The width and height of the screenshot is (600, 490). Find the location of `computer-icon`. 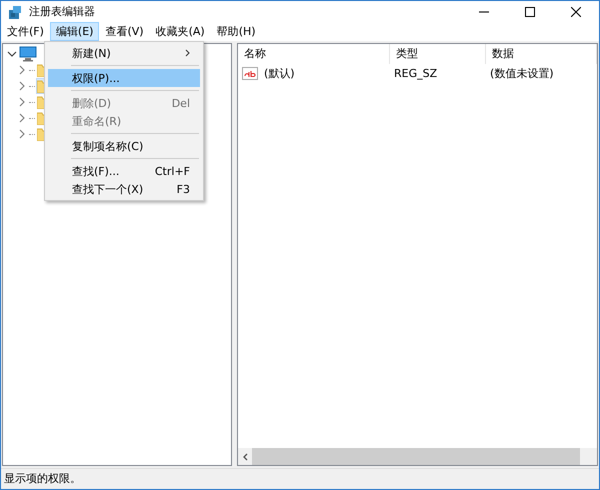

computer-icon is located at coordinates (28, 54).